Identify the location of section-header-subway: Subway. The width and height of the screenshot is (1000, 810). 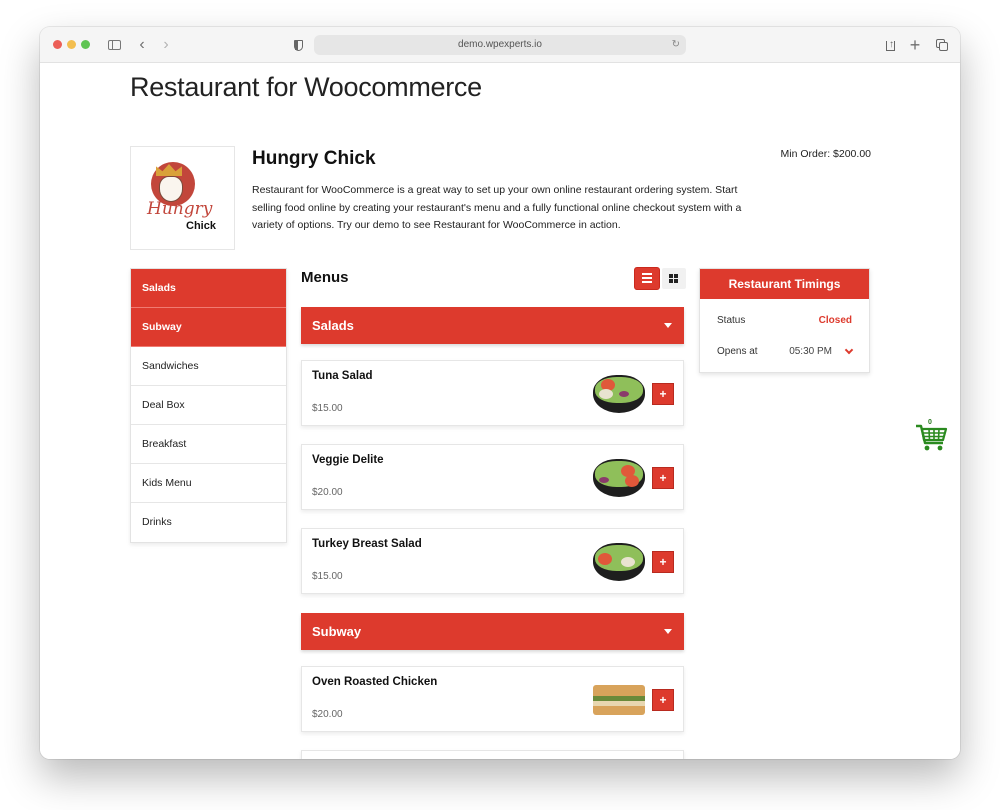
(492, 631).